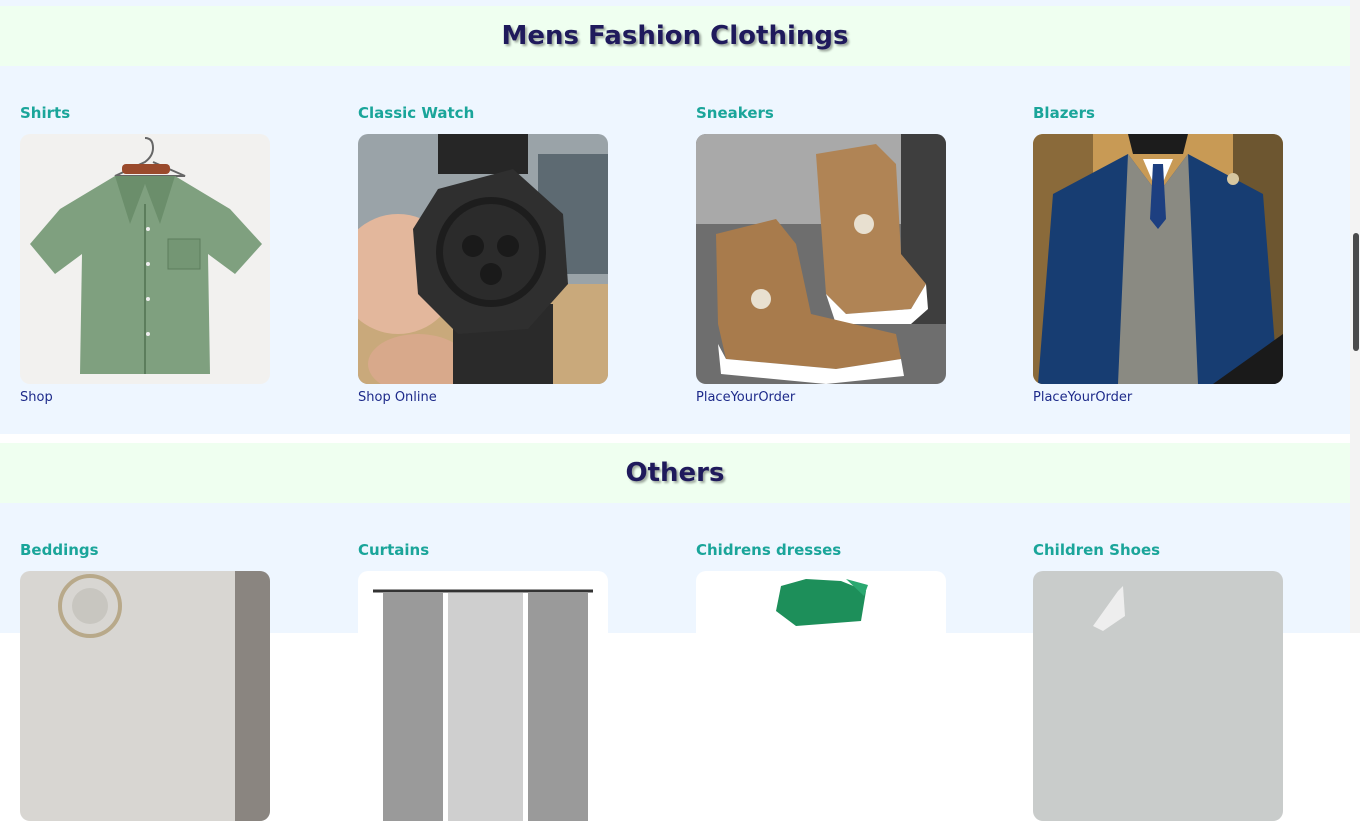  I want to click on section-title: Others, so click(675, 473).